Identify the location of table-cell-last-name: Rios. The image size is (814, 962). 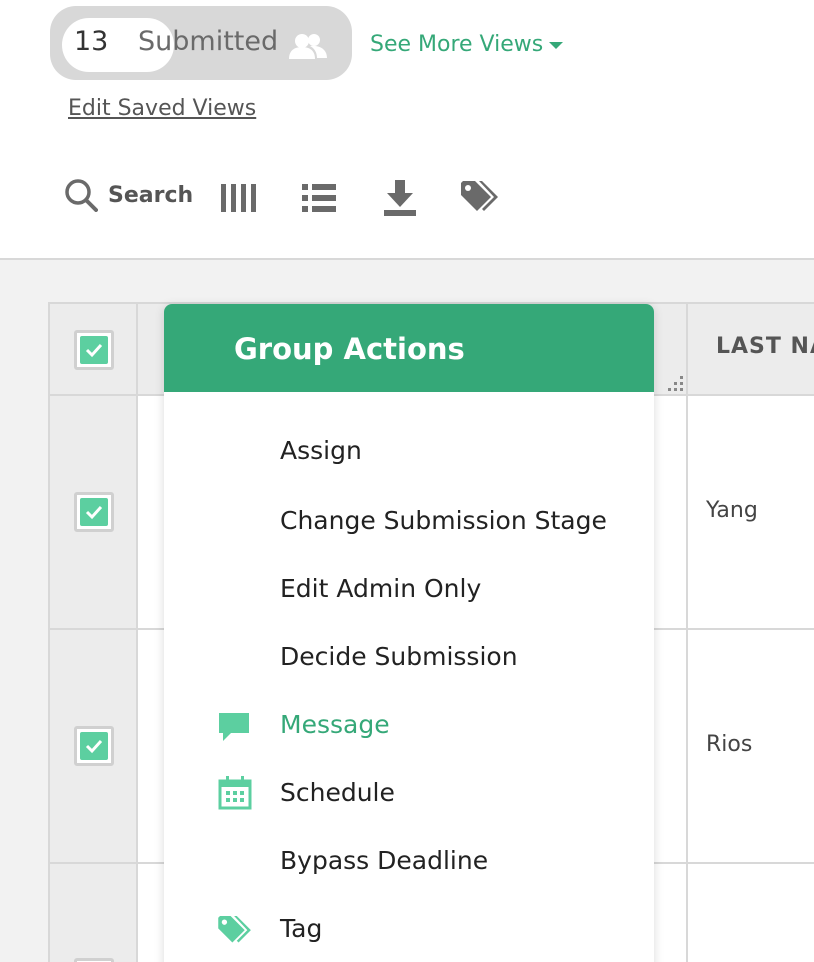
(729, 744).